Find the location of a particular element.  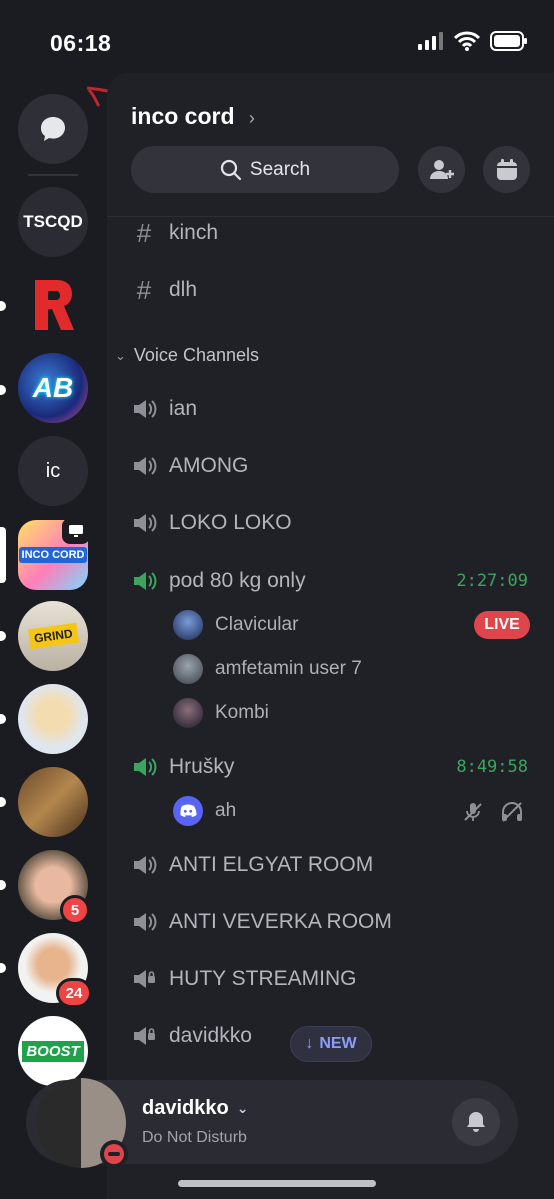

events-button is located at coordinates (506, 169).